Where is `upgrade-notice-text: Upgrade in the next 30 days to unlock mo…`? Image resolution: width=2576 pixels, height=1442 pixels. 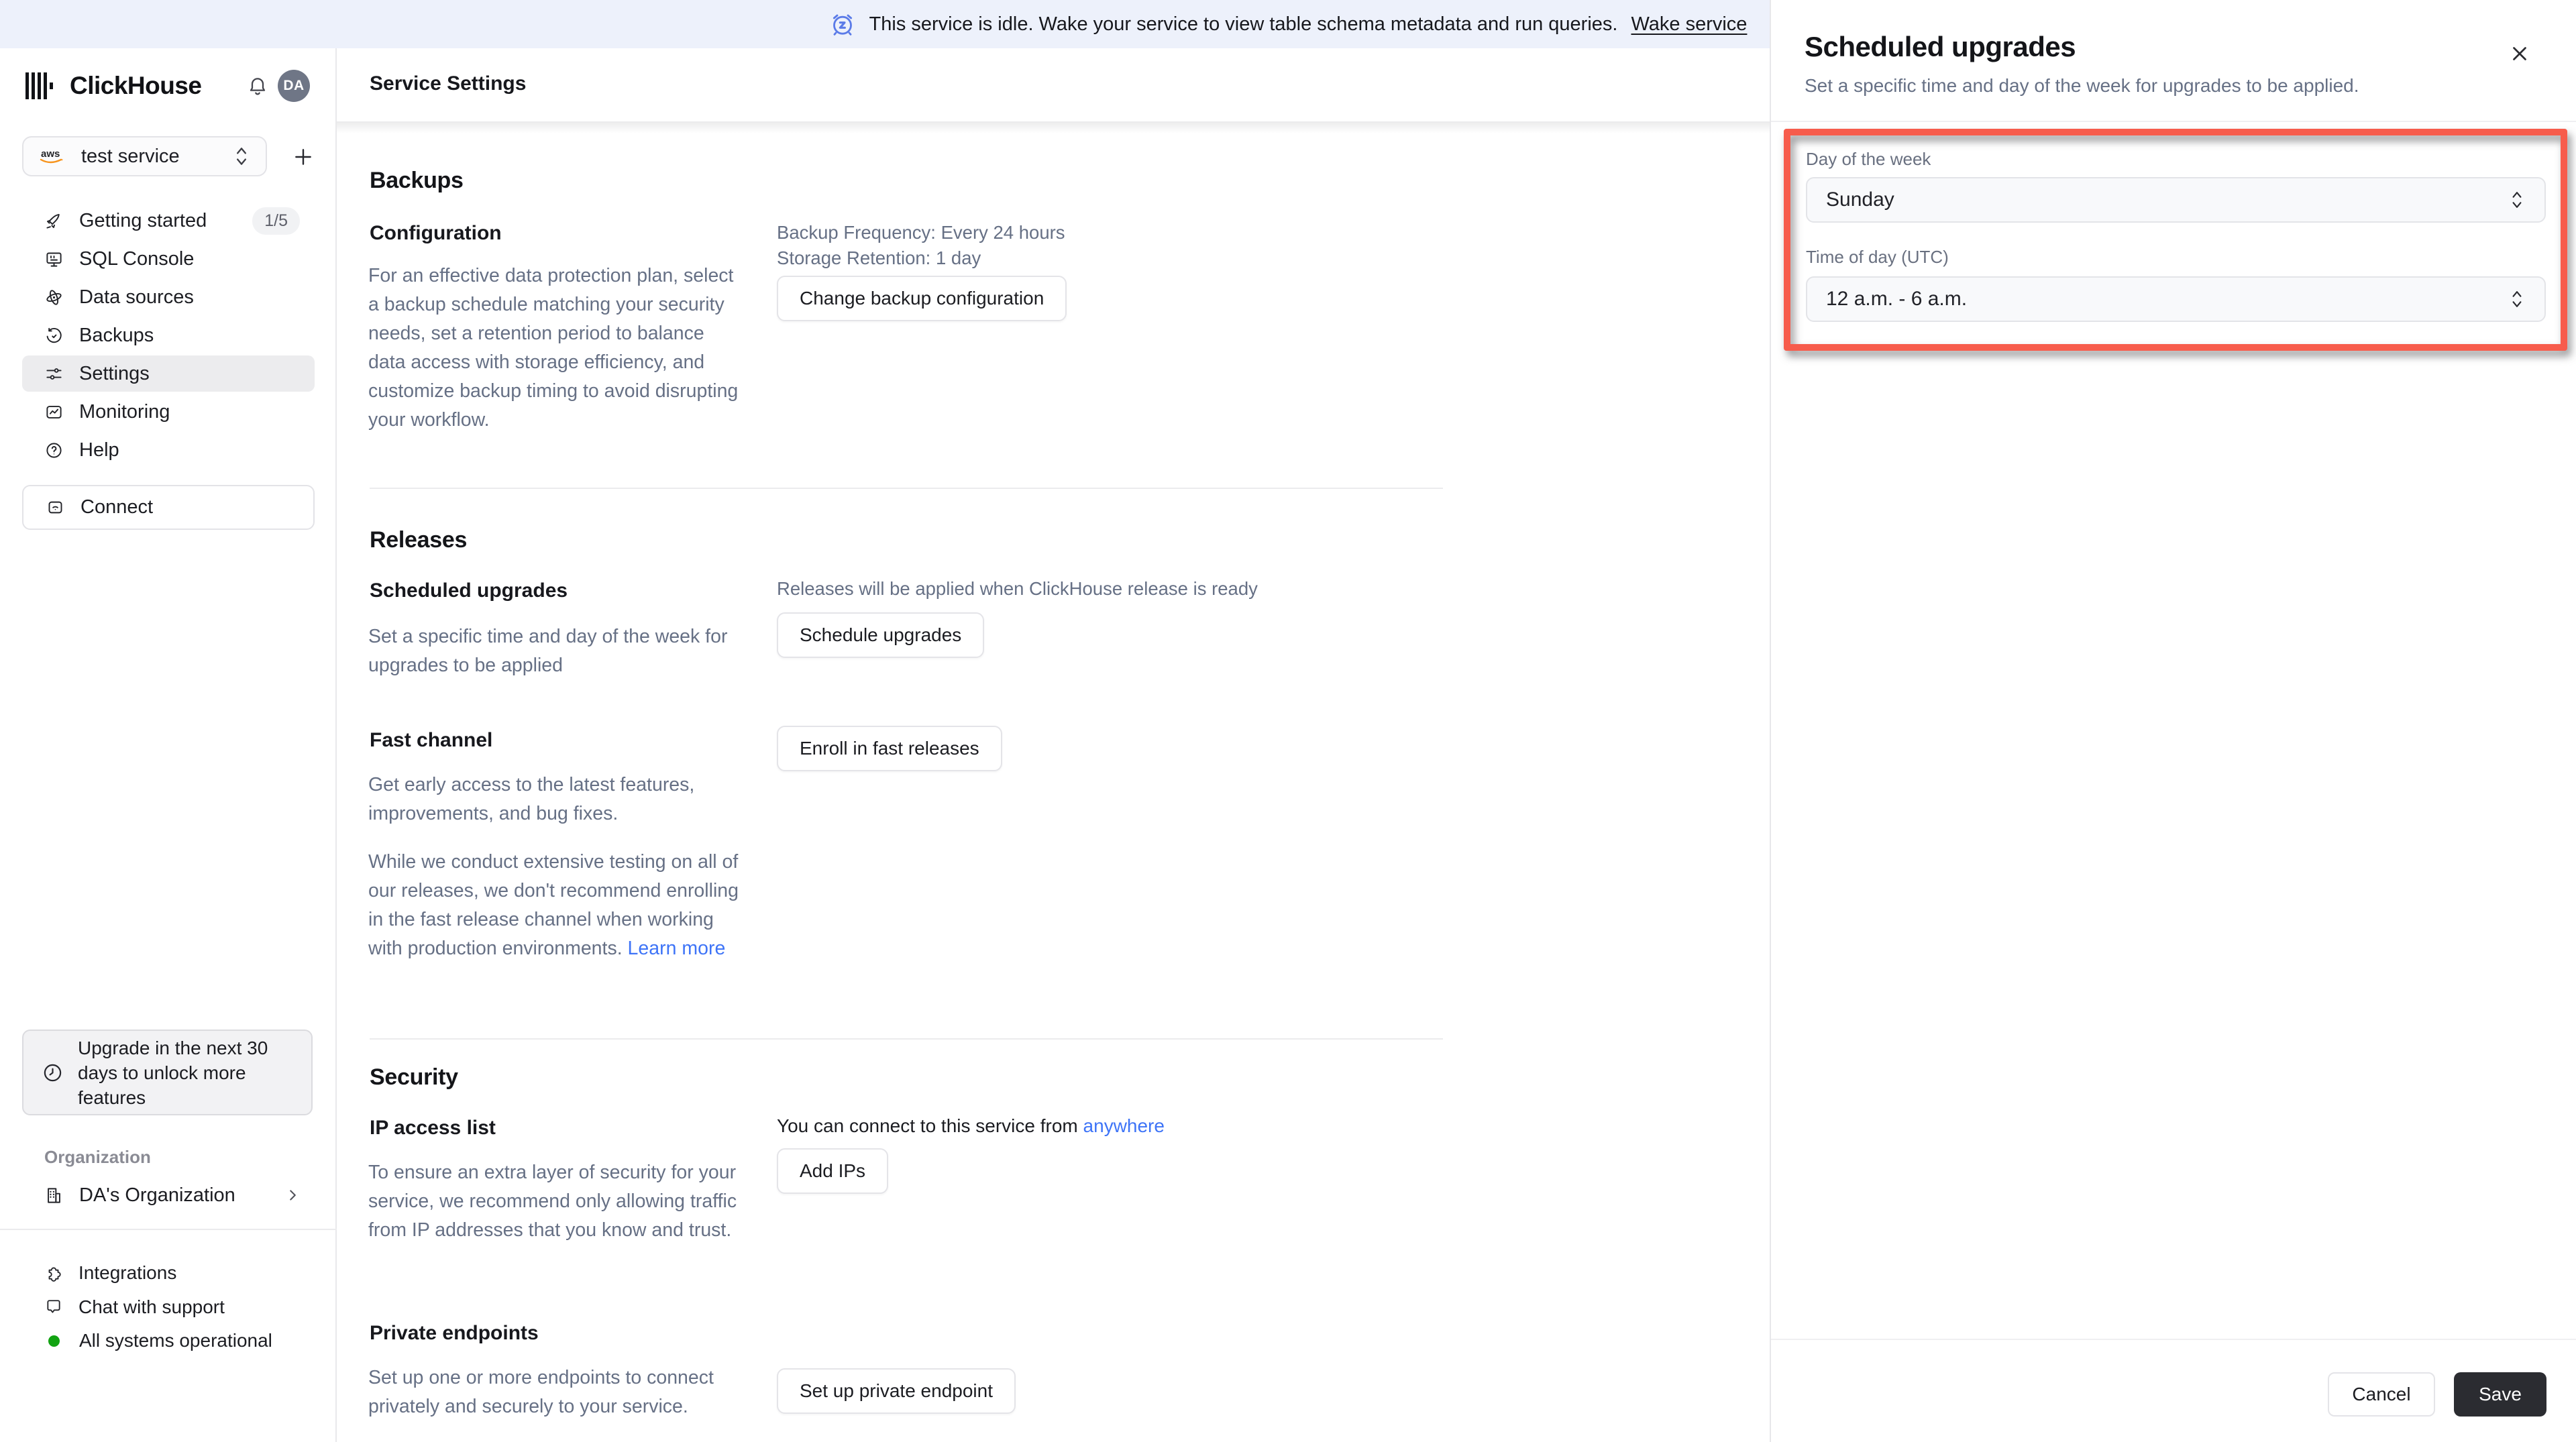
upgrade-notice-text: Upgrade in the next 30 days to unlock mo… is located at coordinates (173, 1072).